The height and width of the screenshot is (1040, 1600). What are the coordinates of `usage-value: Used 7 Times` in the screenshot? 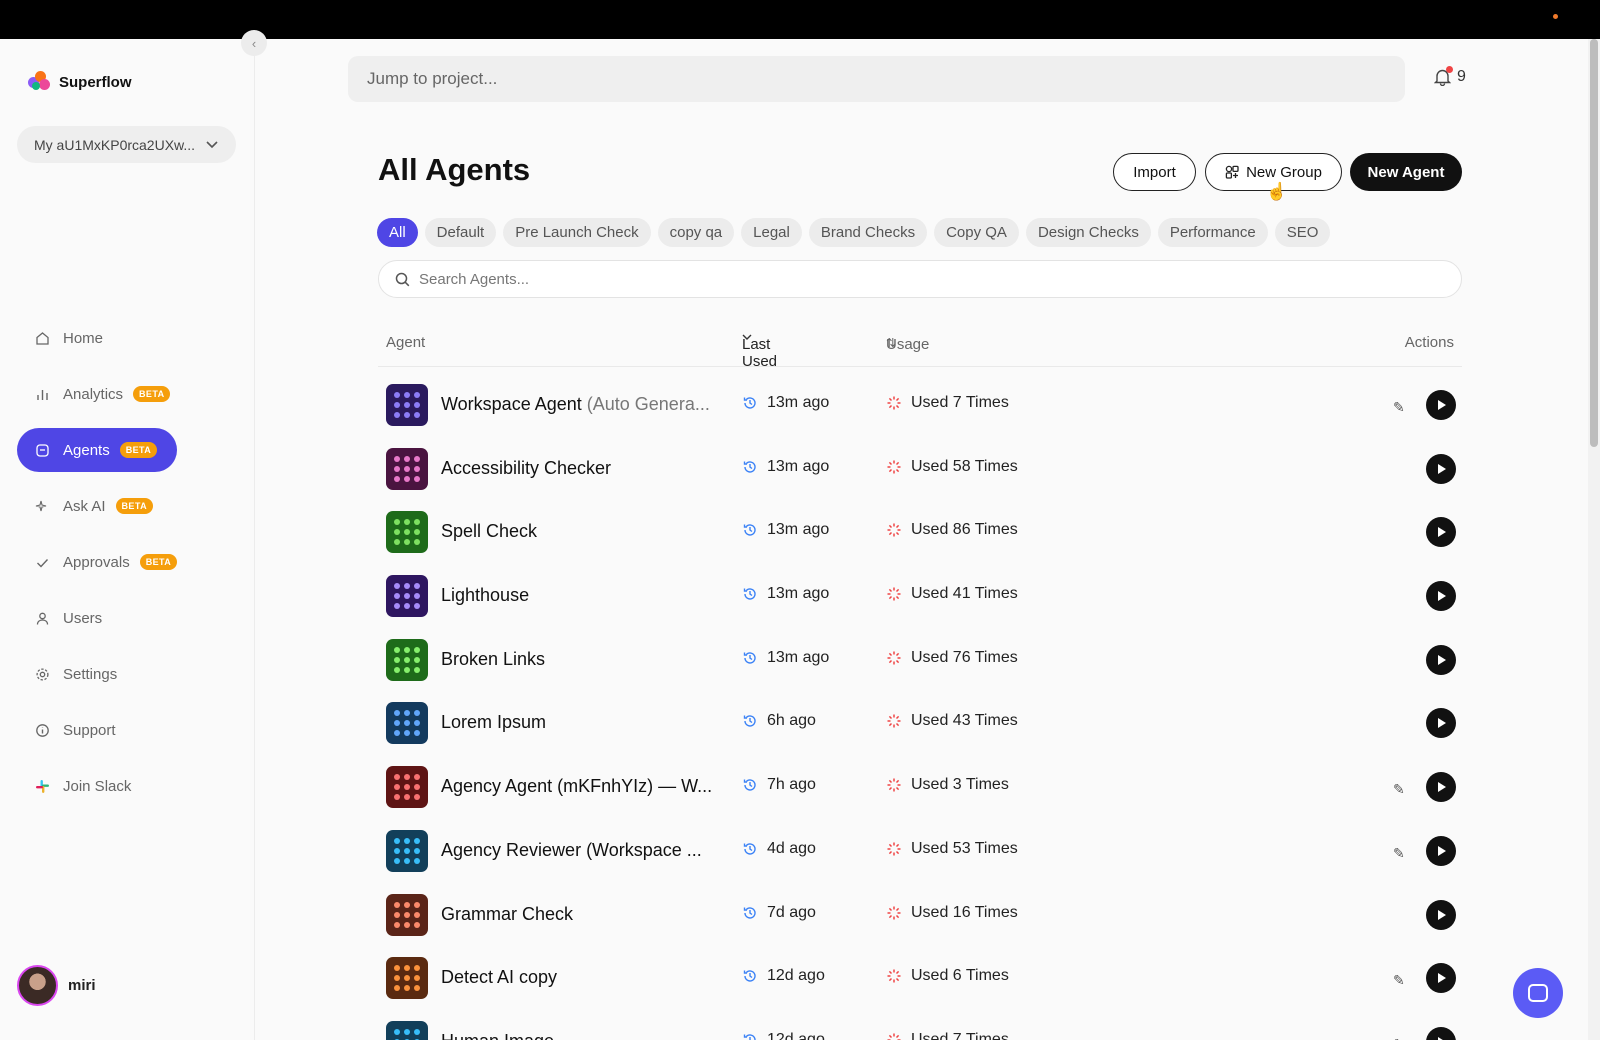 It's located at (960, 402).